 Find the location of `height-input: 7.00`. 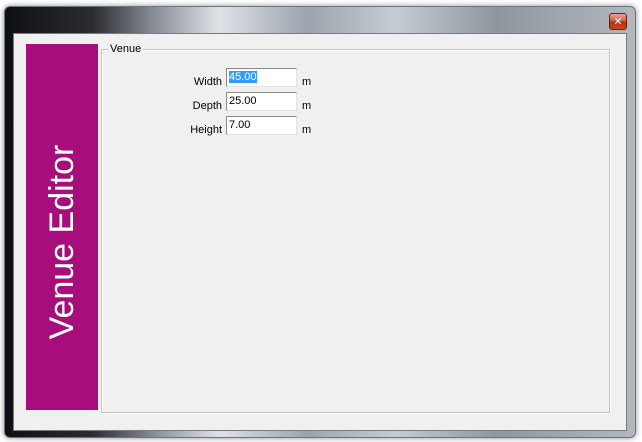

height-input: 7.00 is located at coordinates (261, 125).